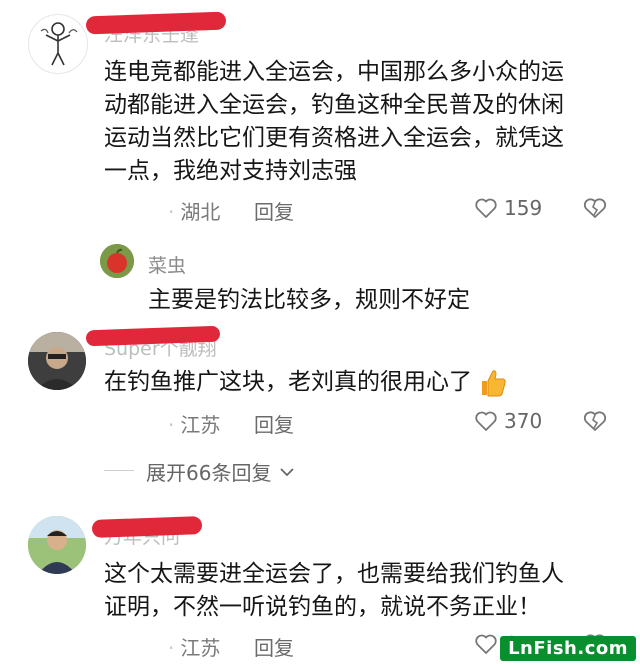 The image size is (640, 665). Describe the element at coordinates (334, 72) in the screenshot. I see `comment-line: 连电竞都能进入全运会，中国那么多小众的运` at that location.